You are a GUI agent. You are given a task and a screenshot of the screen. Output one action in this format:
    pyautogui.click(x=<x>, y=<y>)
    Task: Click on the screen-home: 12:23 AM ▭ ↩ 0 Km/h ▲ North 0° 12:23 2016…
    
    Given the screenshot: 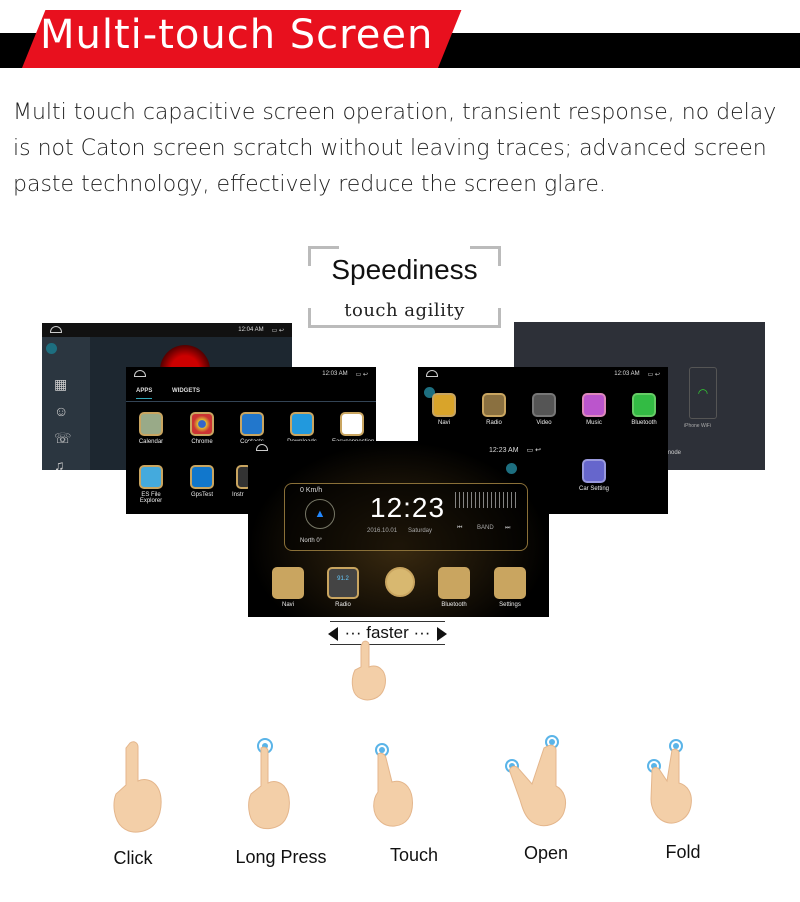 What is the action you would take?
    pyautogui.click(x=398, y=529)
    